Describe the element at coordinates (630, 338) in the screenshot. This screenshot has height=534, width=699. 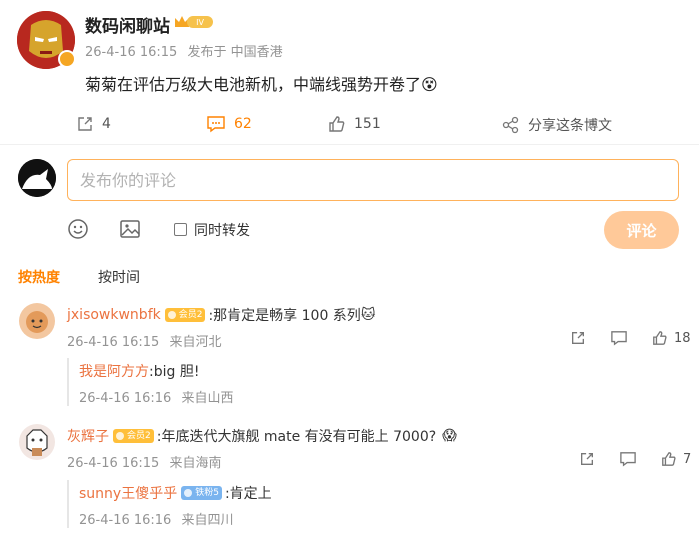
I see `comment-actions: 18` at that location.